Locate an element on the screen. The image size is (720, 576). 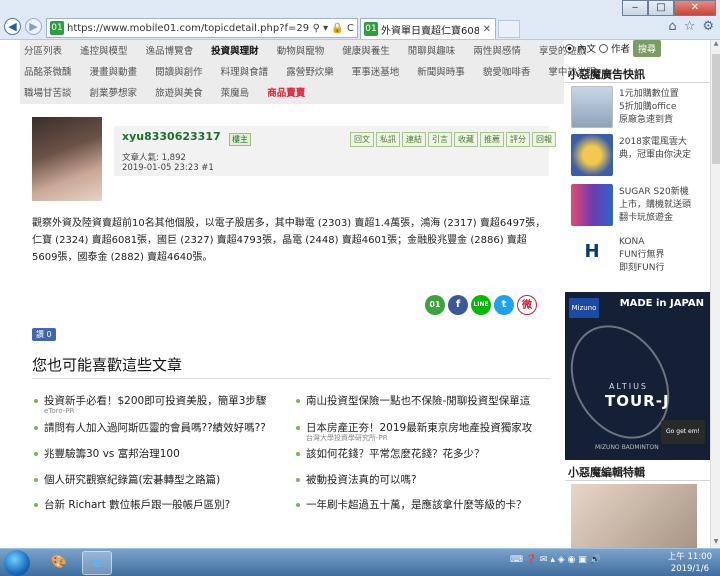
recommend-item: 南山投資型保險一點也不保險-閒聊投資型保單這 is located at coordinates (413, 400).